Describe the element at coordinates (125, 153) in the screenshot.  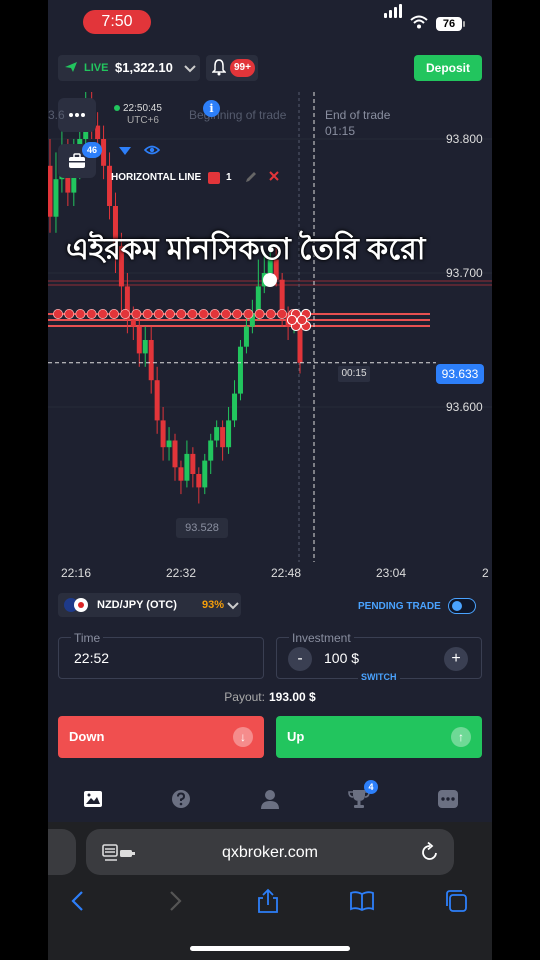
I see `triangle-down-icon` at that location.